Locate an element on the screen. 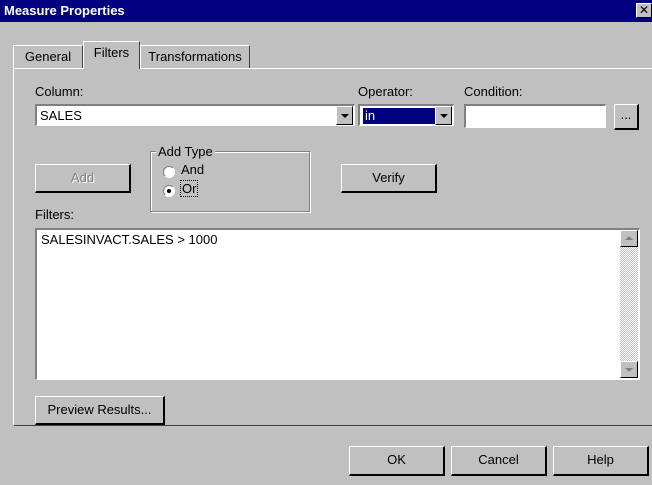 Image resolution: width=652 pixels, height=485 pixels. tab-transformations-label: Transformations is located at coordinates (195, 56).